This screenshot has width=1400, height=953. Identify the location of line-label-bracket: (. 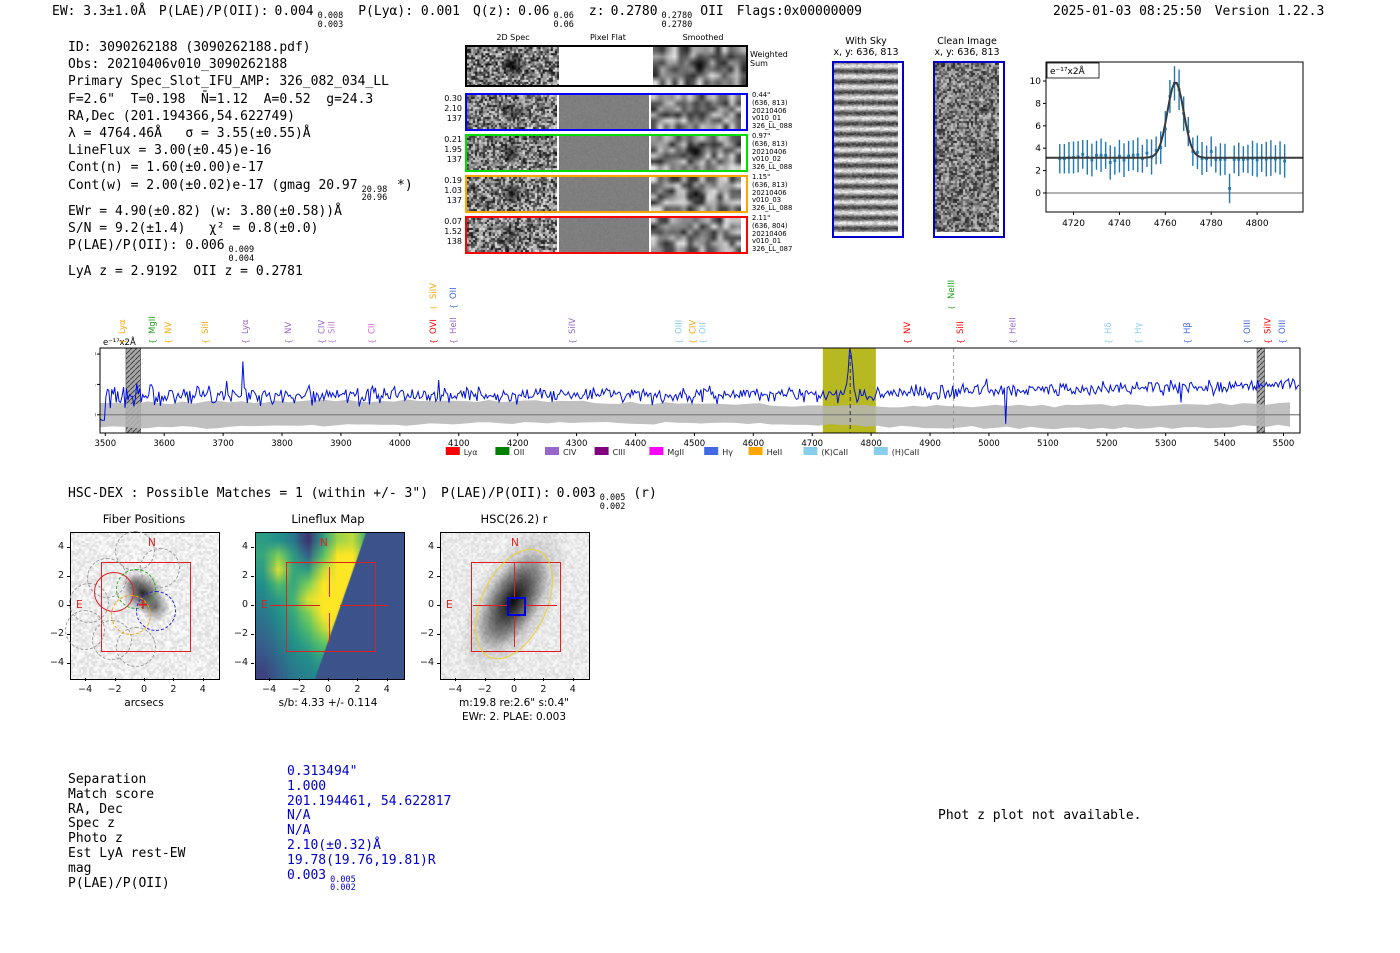
(951, 307).